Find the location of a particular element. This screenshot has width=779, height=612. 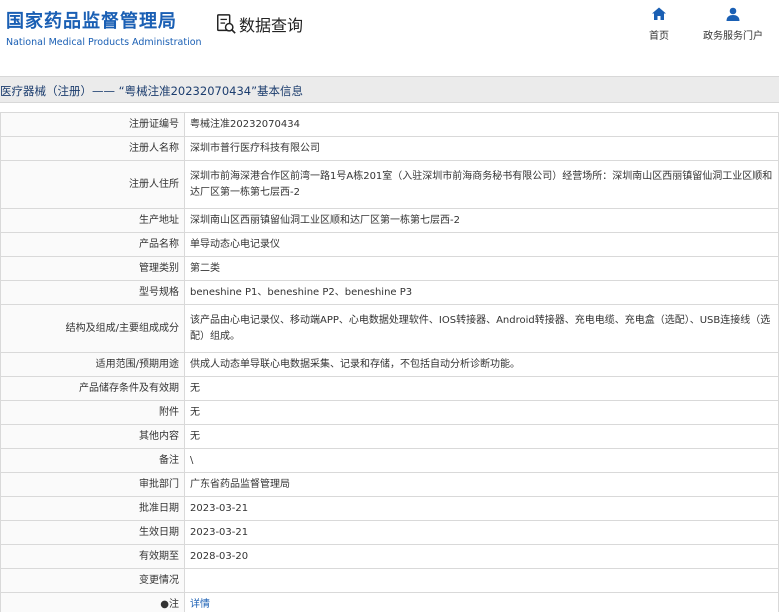

row-label: 管理类别 is located at coordinates (92, 268).